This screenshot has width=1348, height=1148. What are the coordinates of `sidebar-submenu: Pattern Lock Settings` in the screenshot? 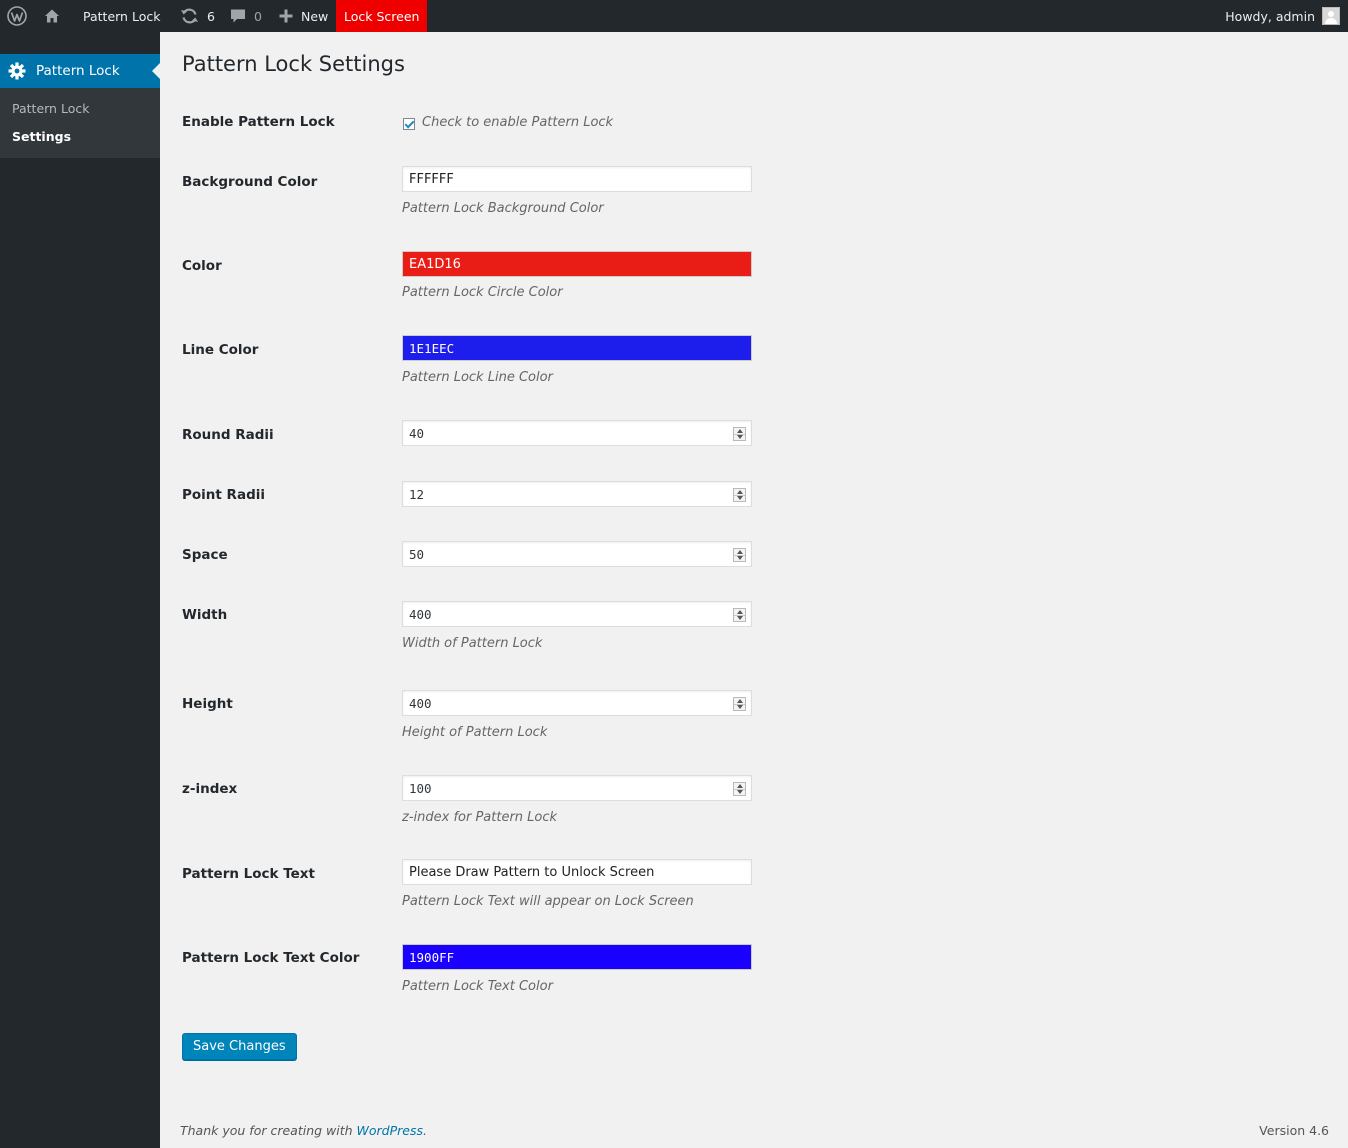 It's located at (80, 123).